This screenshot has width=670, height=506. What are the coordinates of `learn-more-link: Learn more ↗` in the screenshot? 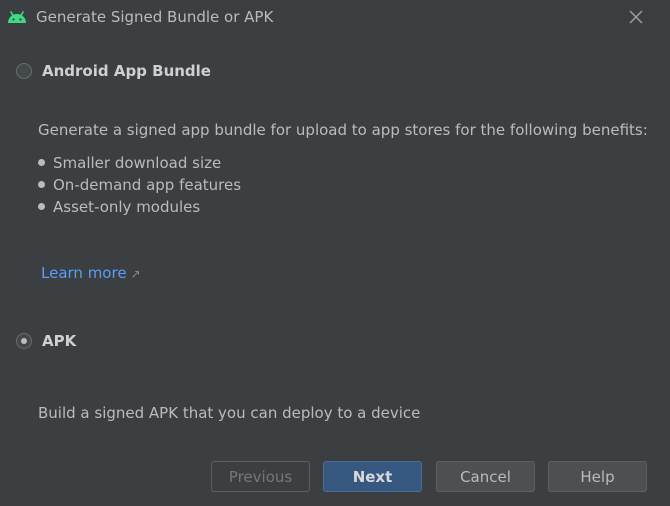 It's located at (91, 273).